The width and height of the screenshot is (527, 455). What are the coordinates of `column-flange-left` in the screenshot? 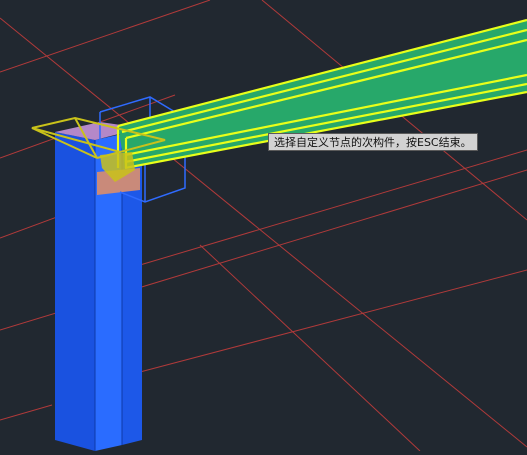 It's located at (75, 291).